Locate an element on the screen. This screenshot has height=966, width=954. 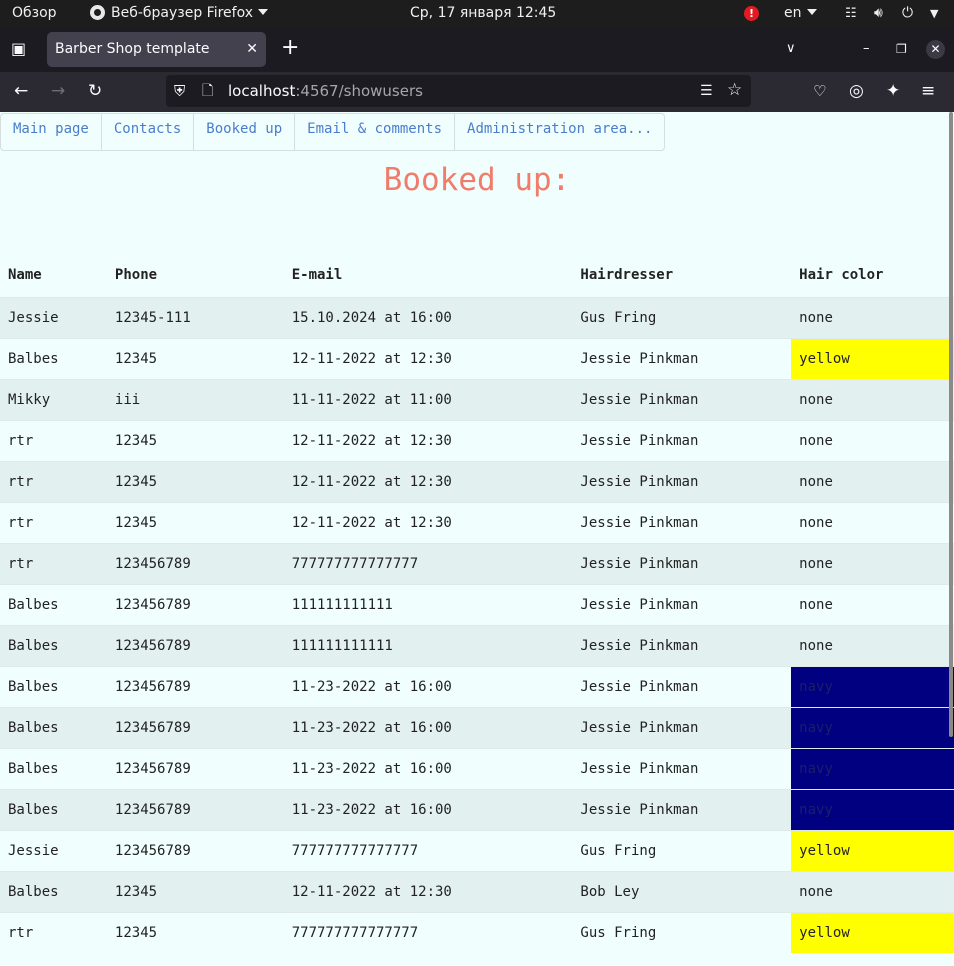
hamburger-menu-icon: ≡ is located at coordinates (928, 91).